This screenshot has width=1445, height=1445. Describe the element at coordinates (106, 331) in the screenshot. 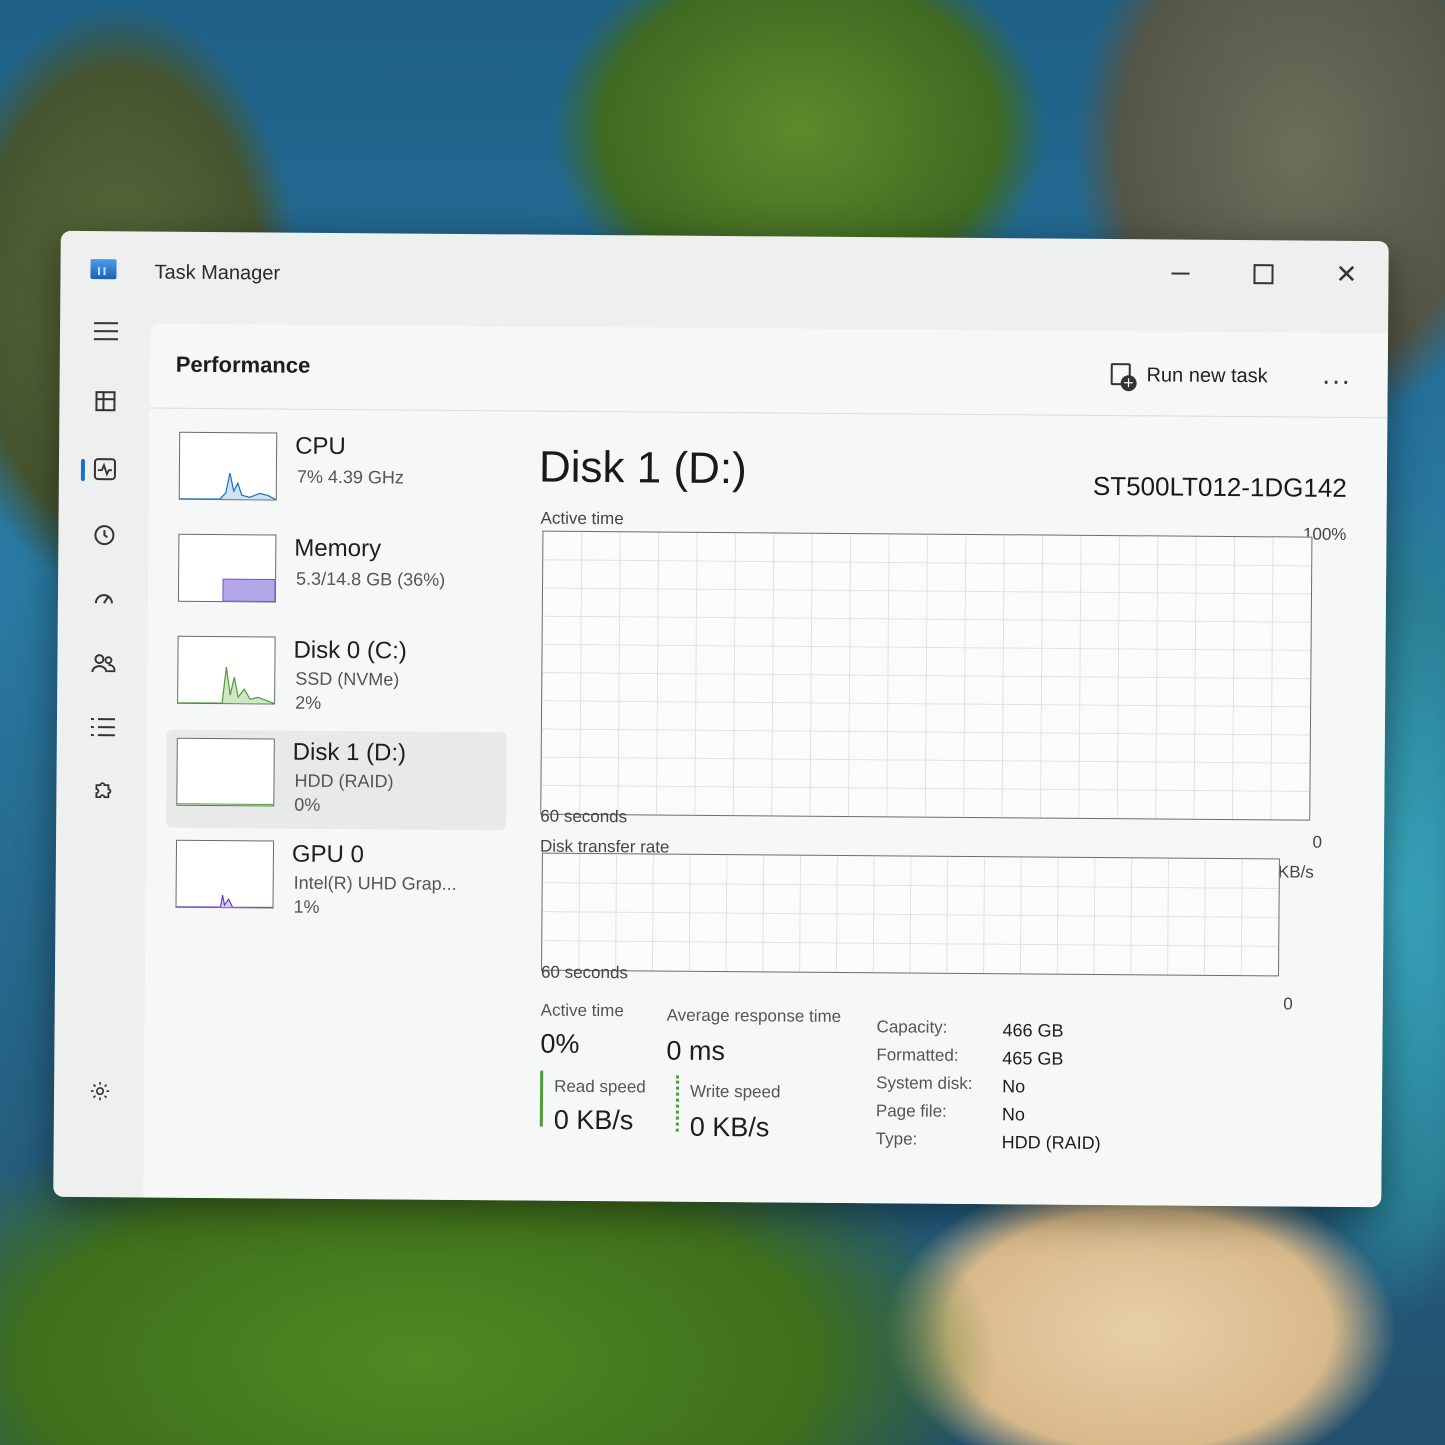

I see `hamburger-menu-icon` at that location.